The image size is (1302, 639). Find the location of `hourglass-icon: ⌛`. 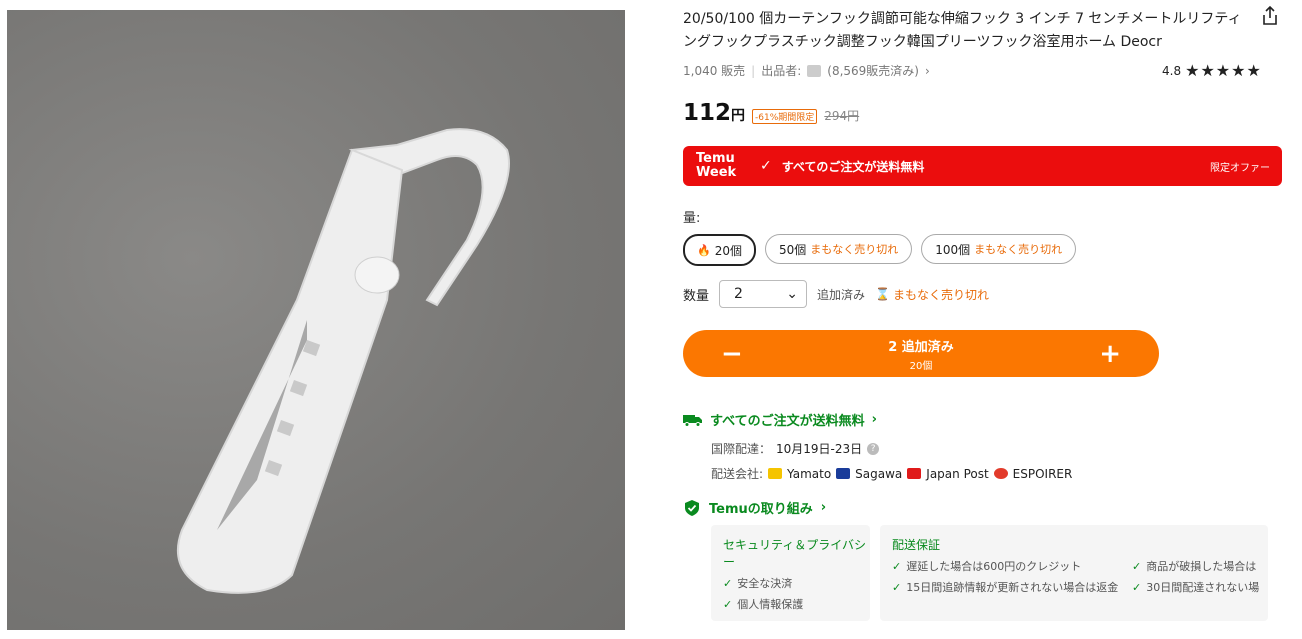

hourglass-icon: ⌛ is located at coordinates (882, 294).